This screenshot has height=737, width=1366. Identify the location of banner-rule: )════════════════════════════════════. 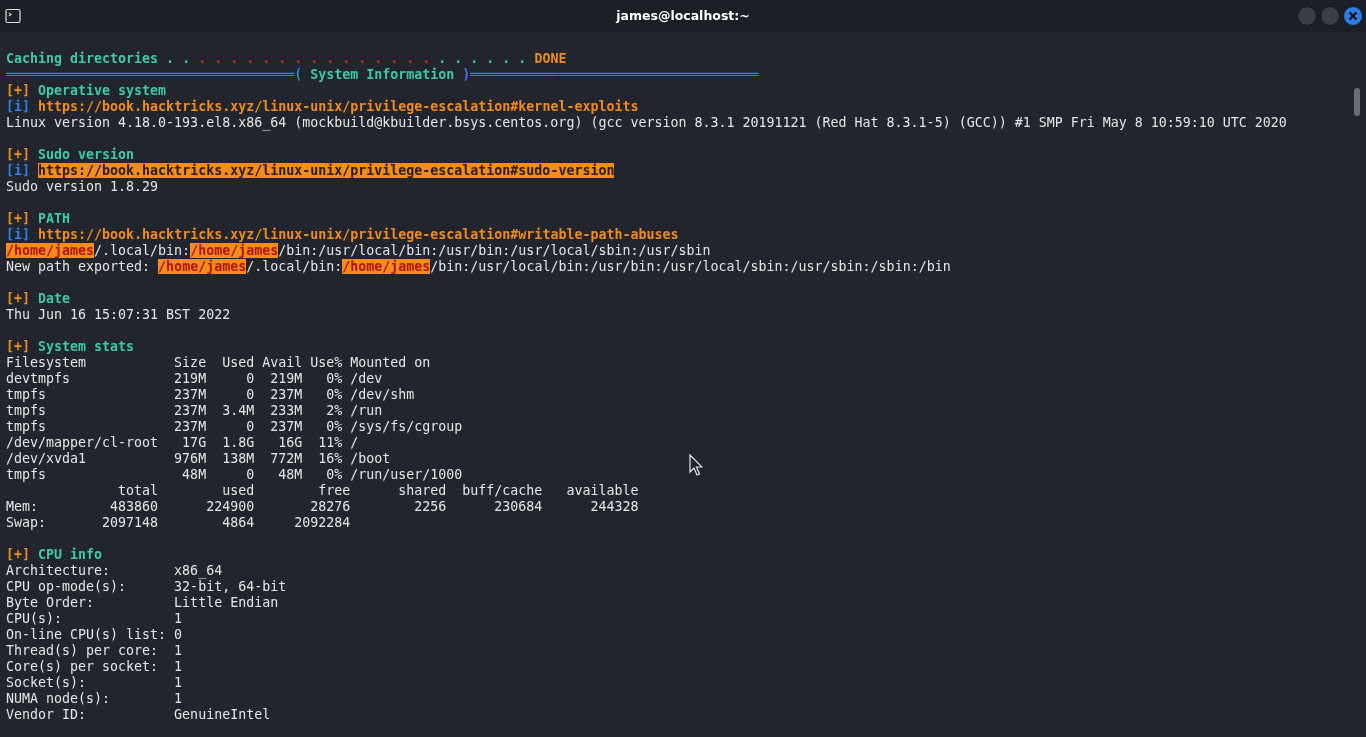
(610, 74).